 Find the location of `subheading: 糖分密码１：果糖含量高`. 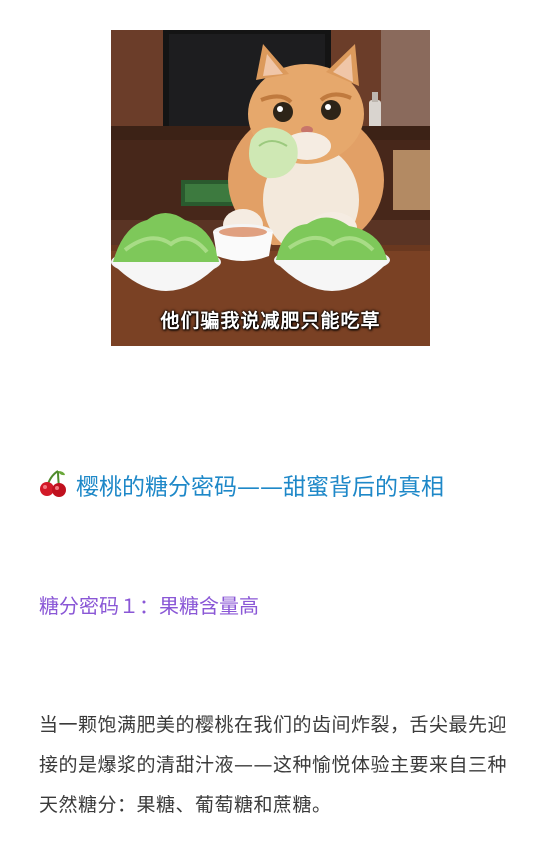

subheading: 糖分密码１：果糖含量高 is located at coordinates (149, 606).